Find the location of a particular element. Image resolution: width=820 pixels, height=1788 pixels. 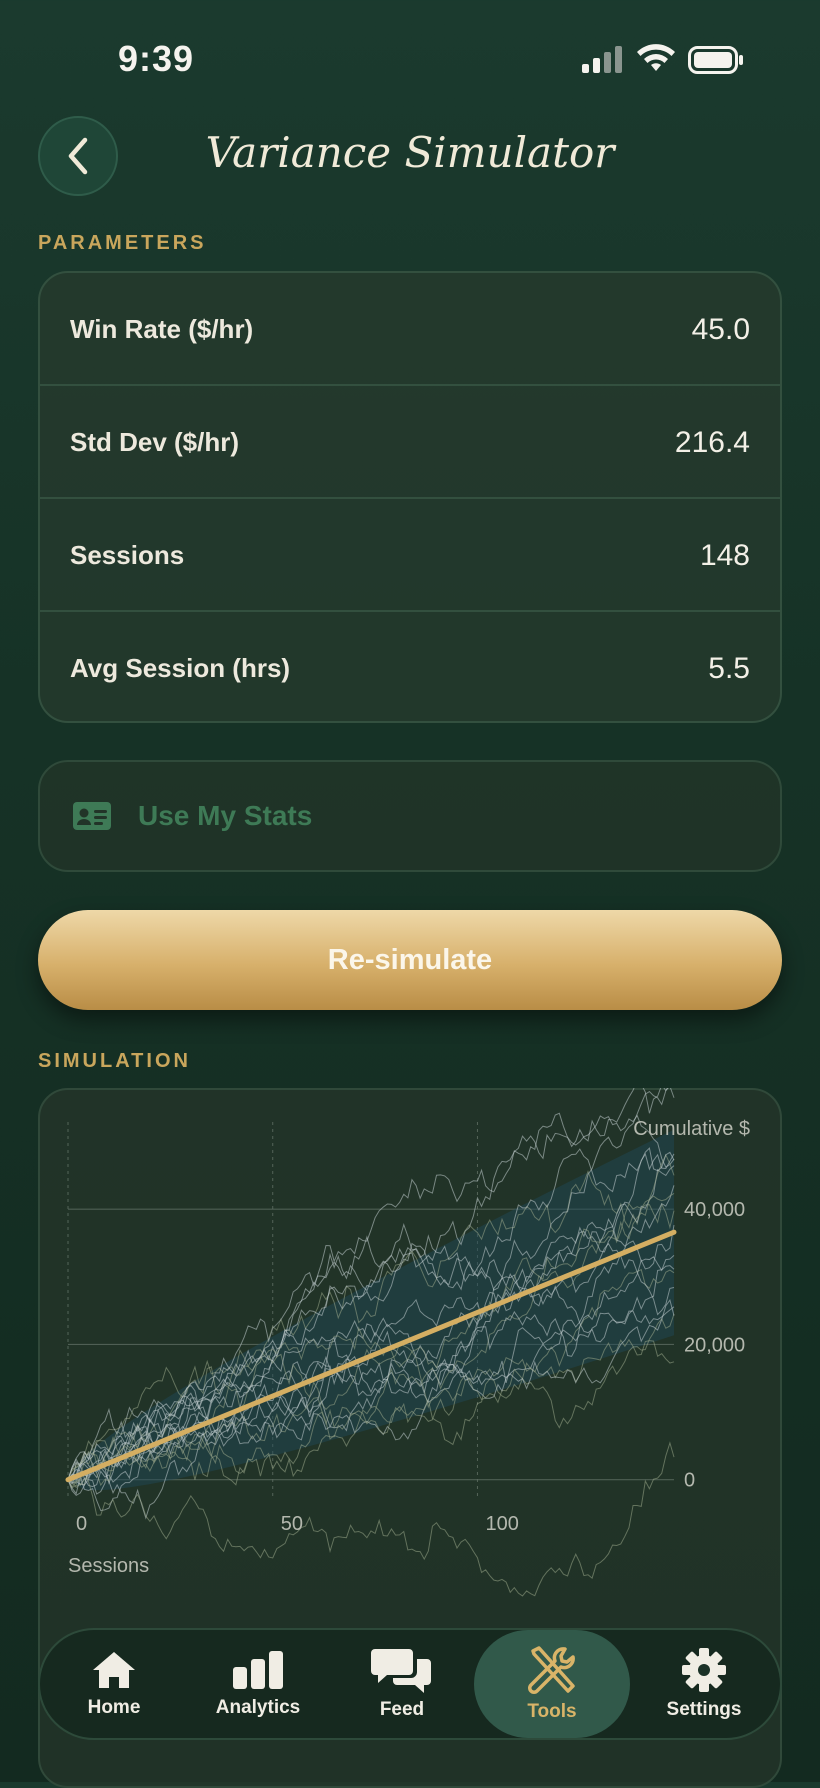

tools-icon is located at coordinates (551, 1670).